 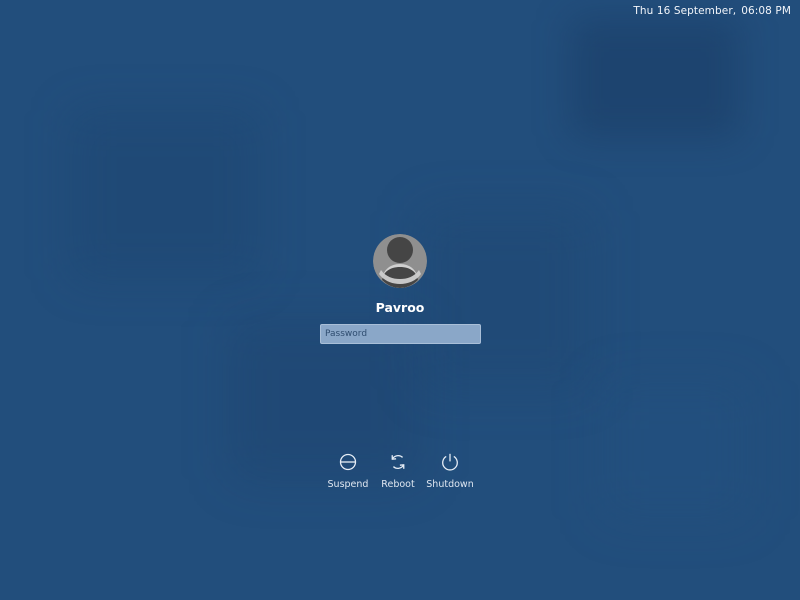 I want to click on shutdown-button: Shutdown, so click(x=450, y=471).